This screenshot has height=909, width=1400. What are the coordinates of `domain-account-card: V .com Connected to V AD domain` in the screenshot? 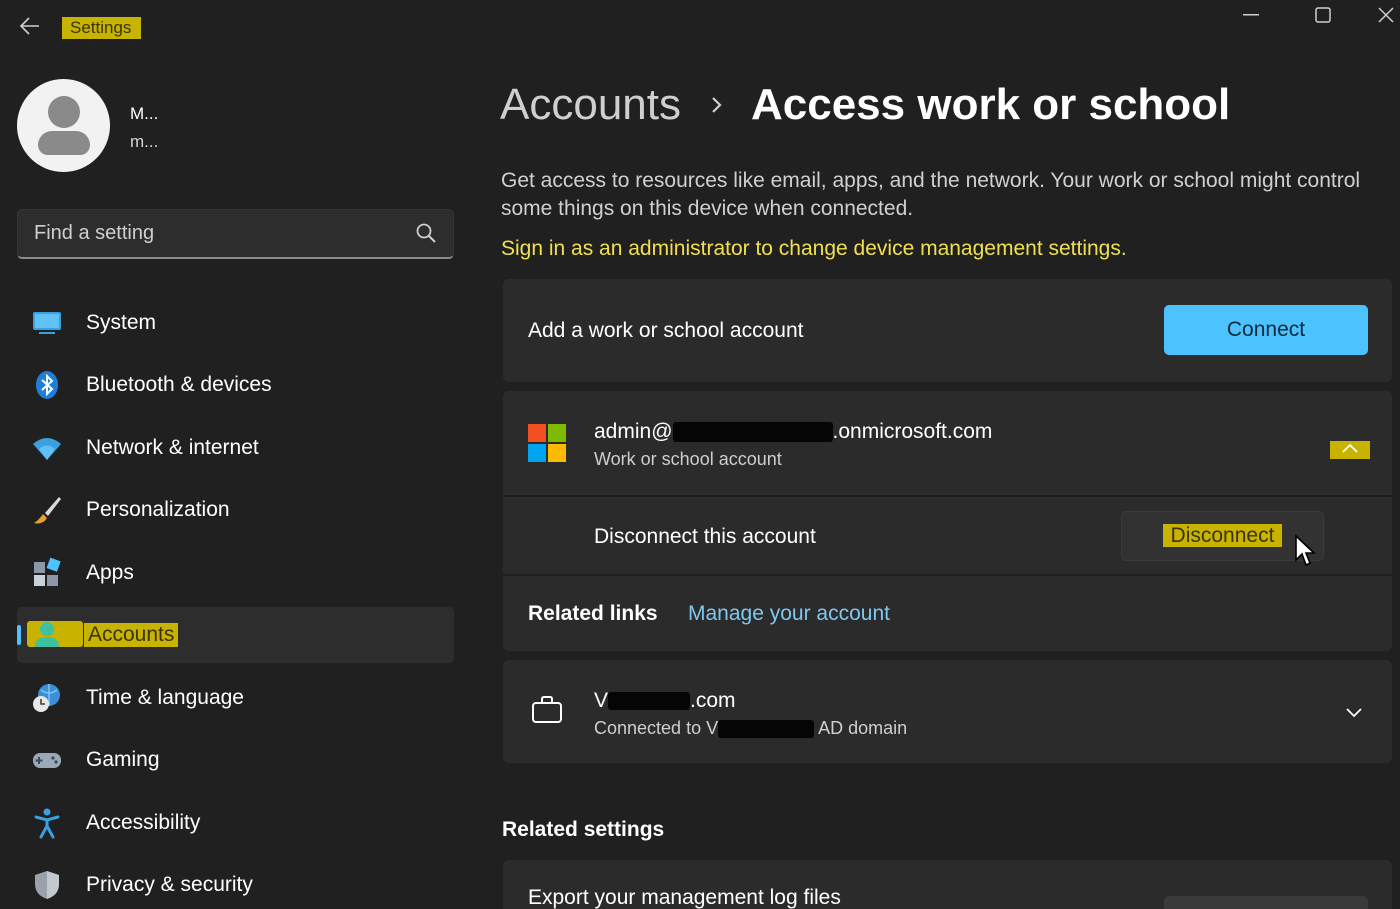 It's located at (947, 711).